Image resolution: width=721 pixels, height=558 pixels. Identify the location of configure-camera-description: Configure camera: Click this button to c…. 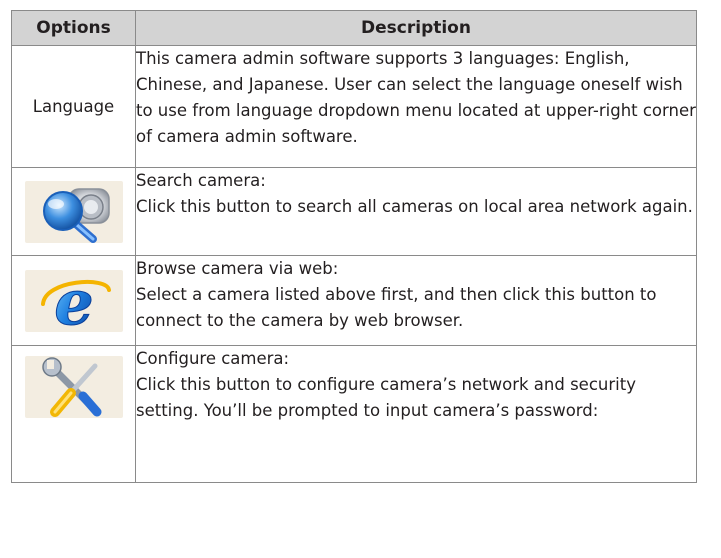
(386, 384).